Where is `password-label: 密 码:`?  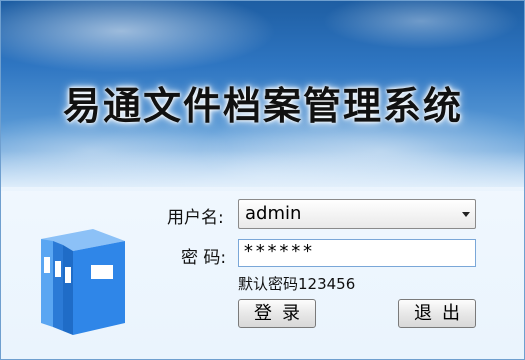 password-label: 密 码: is located at coordinates (204, 258).